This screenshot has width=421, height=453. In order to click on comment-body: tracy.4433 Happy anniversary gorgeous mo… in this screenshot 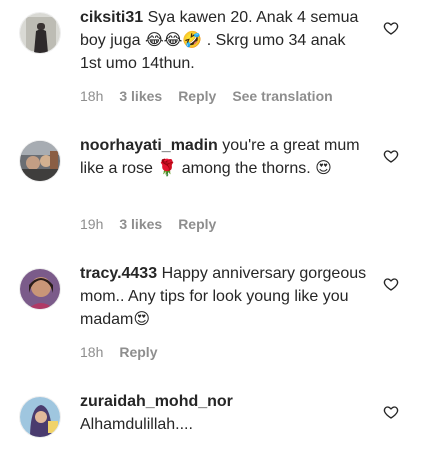, I will do `click(225, 296)`.